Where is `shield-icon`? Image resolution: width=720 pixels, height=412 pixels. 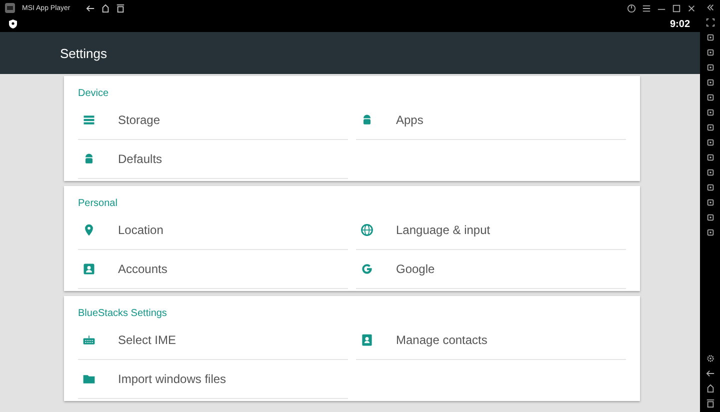
shield-icon is located at coordinates (13, 24).